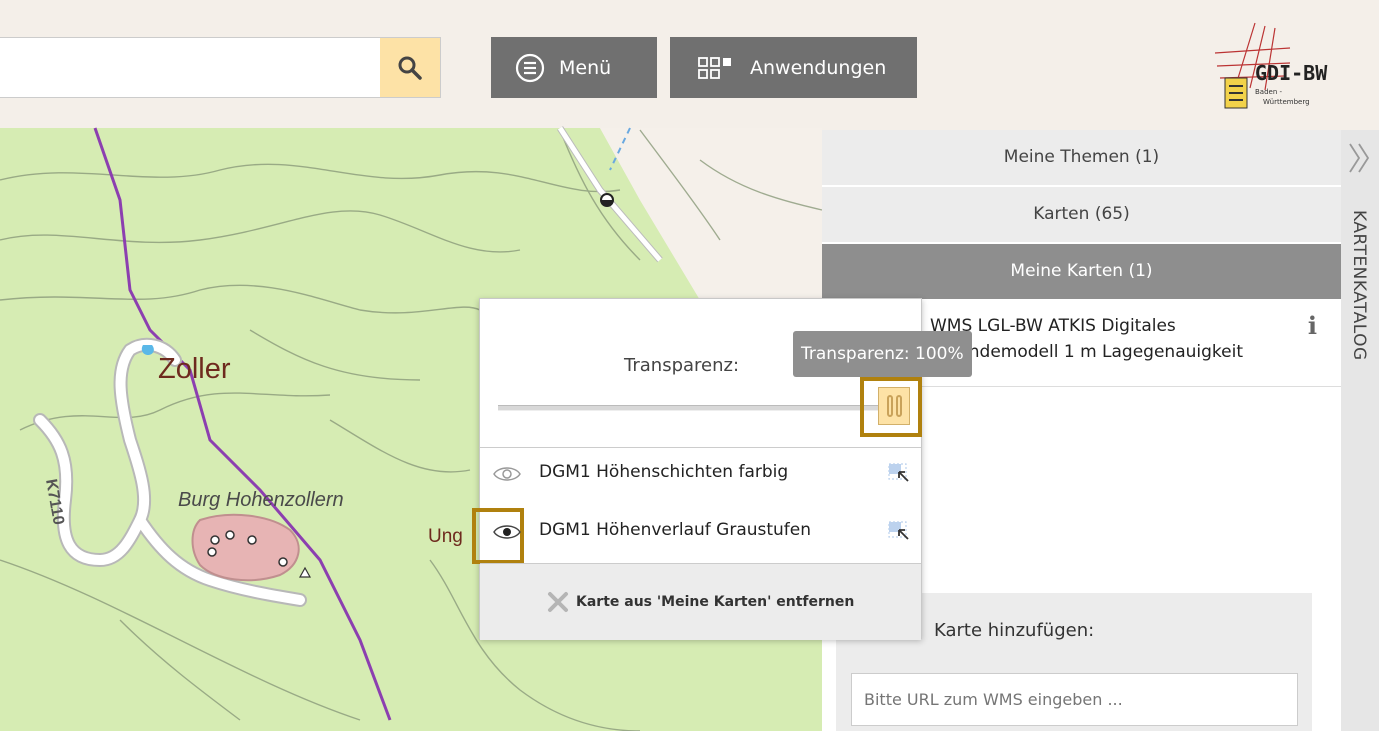 This screenshot has width=1379, height=731. Describe the element at coordinates (1312, 325) in the screenshot. I see `info-icon: i` at that location.